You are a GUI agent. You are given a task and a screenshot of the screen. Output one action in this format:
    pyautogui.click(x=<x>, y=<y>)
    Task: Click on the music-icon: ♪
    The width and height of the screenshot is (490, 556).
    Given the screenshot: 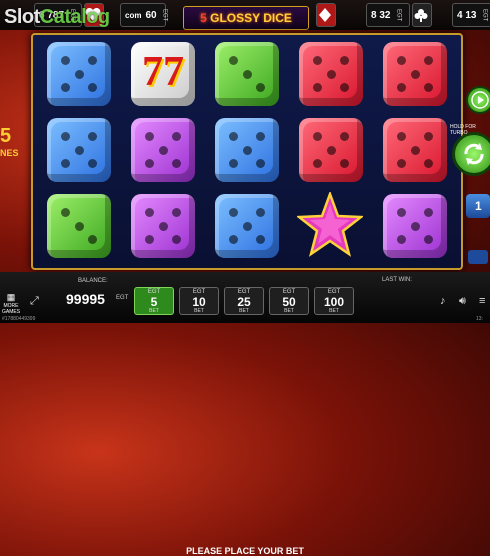 What is the action you would take?
    pyautogui.click(x=443, y=301)
    